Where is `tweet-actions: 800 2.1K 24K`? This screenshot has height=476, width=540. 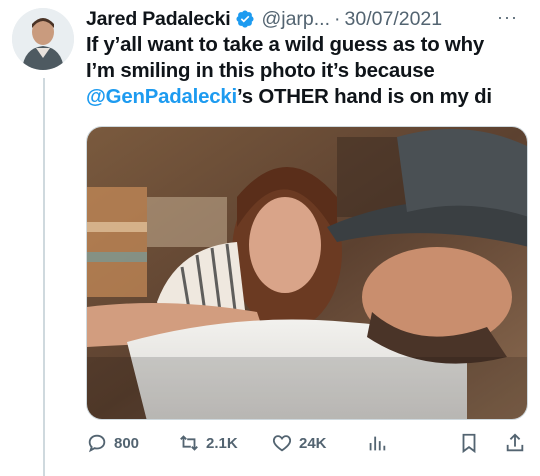
tweet-actions: 800 2.1K 24K is located at coordinates (309, 443).